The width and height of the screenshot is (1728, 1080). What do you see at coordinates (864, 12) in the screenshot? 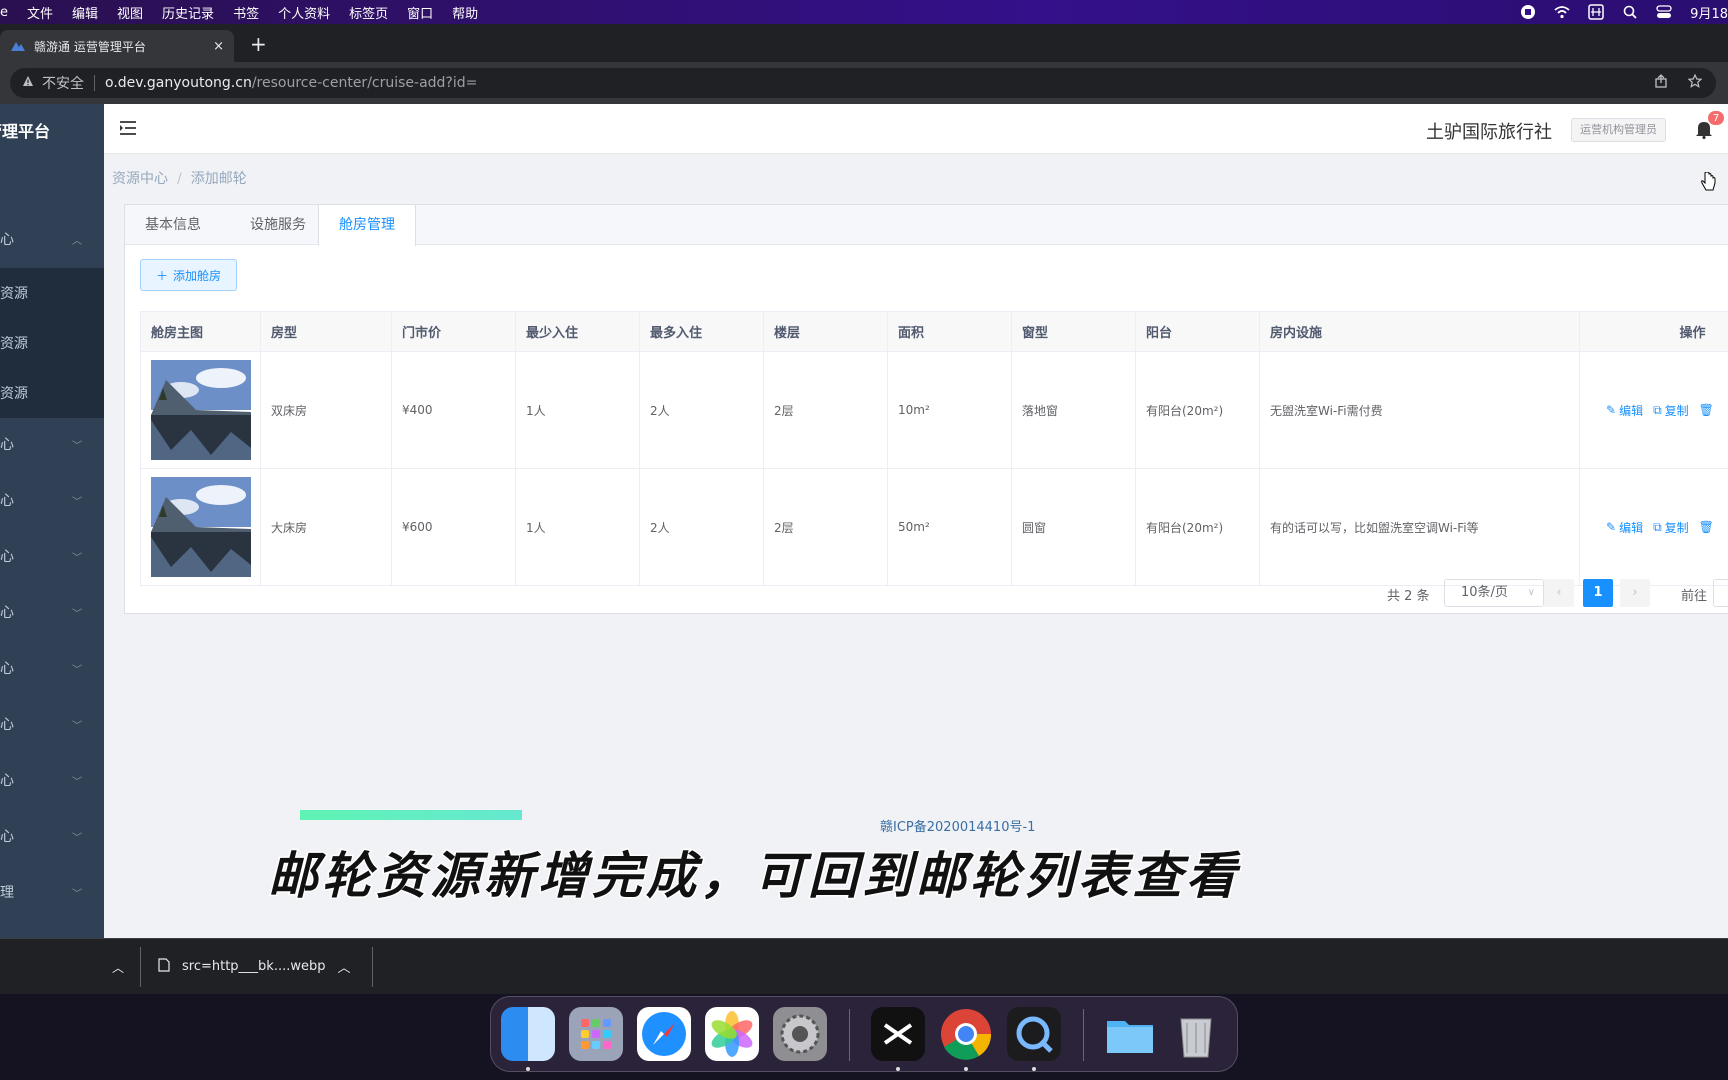
I see `macos-menu-bar: e 文件 编辑 视图 历史记录 书签 个人资料 标签页 窗口 帮助 9月18` at bounding box center [864, 12].